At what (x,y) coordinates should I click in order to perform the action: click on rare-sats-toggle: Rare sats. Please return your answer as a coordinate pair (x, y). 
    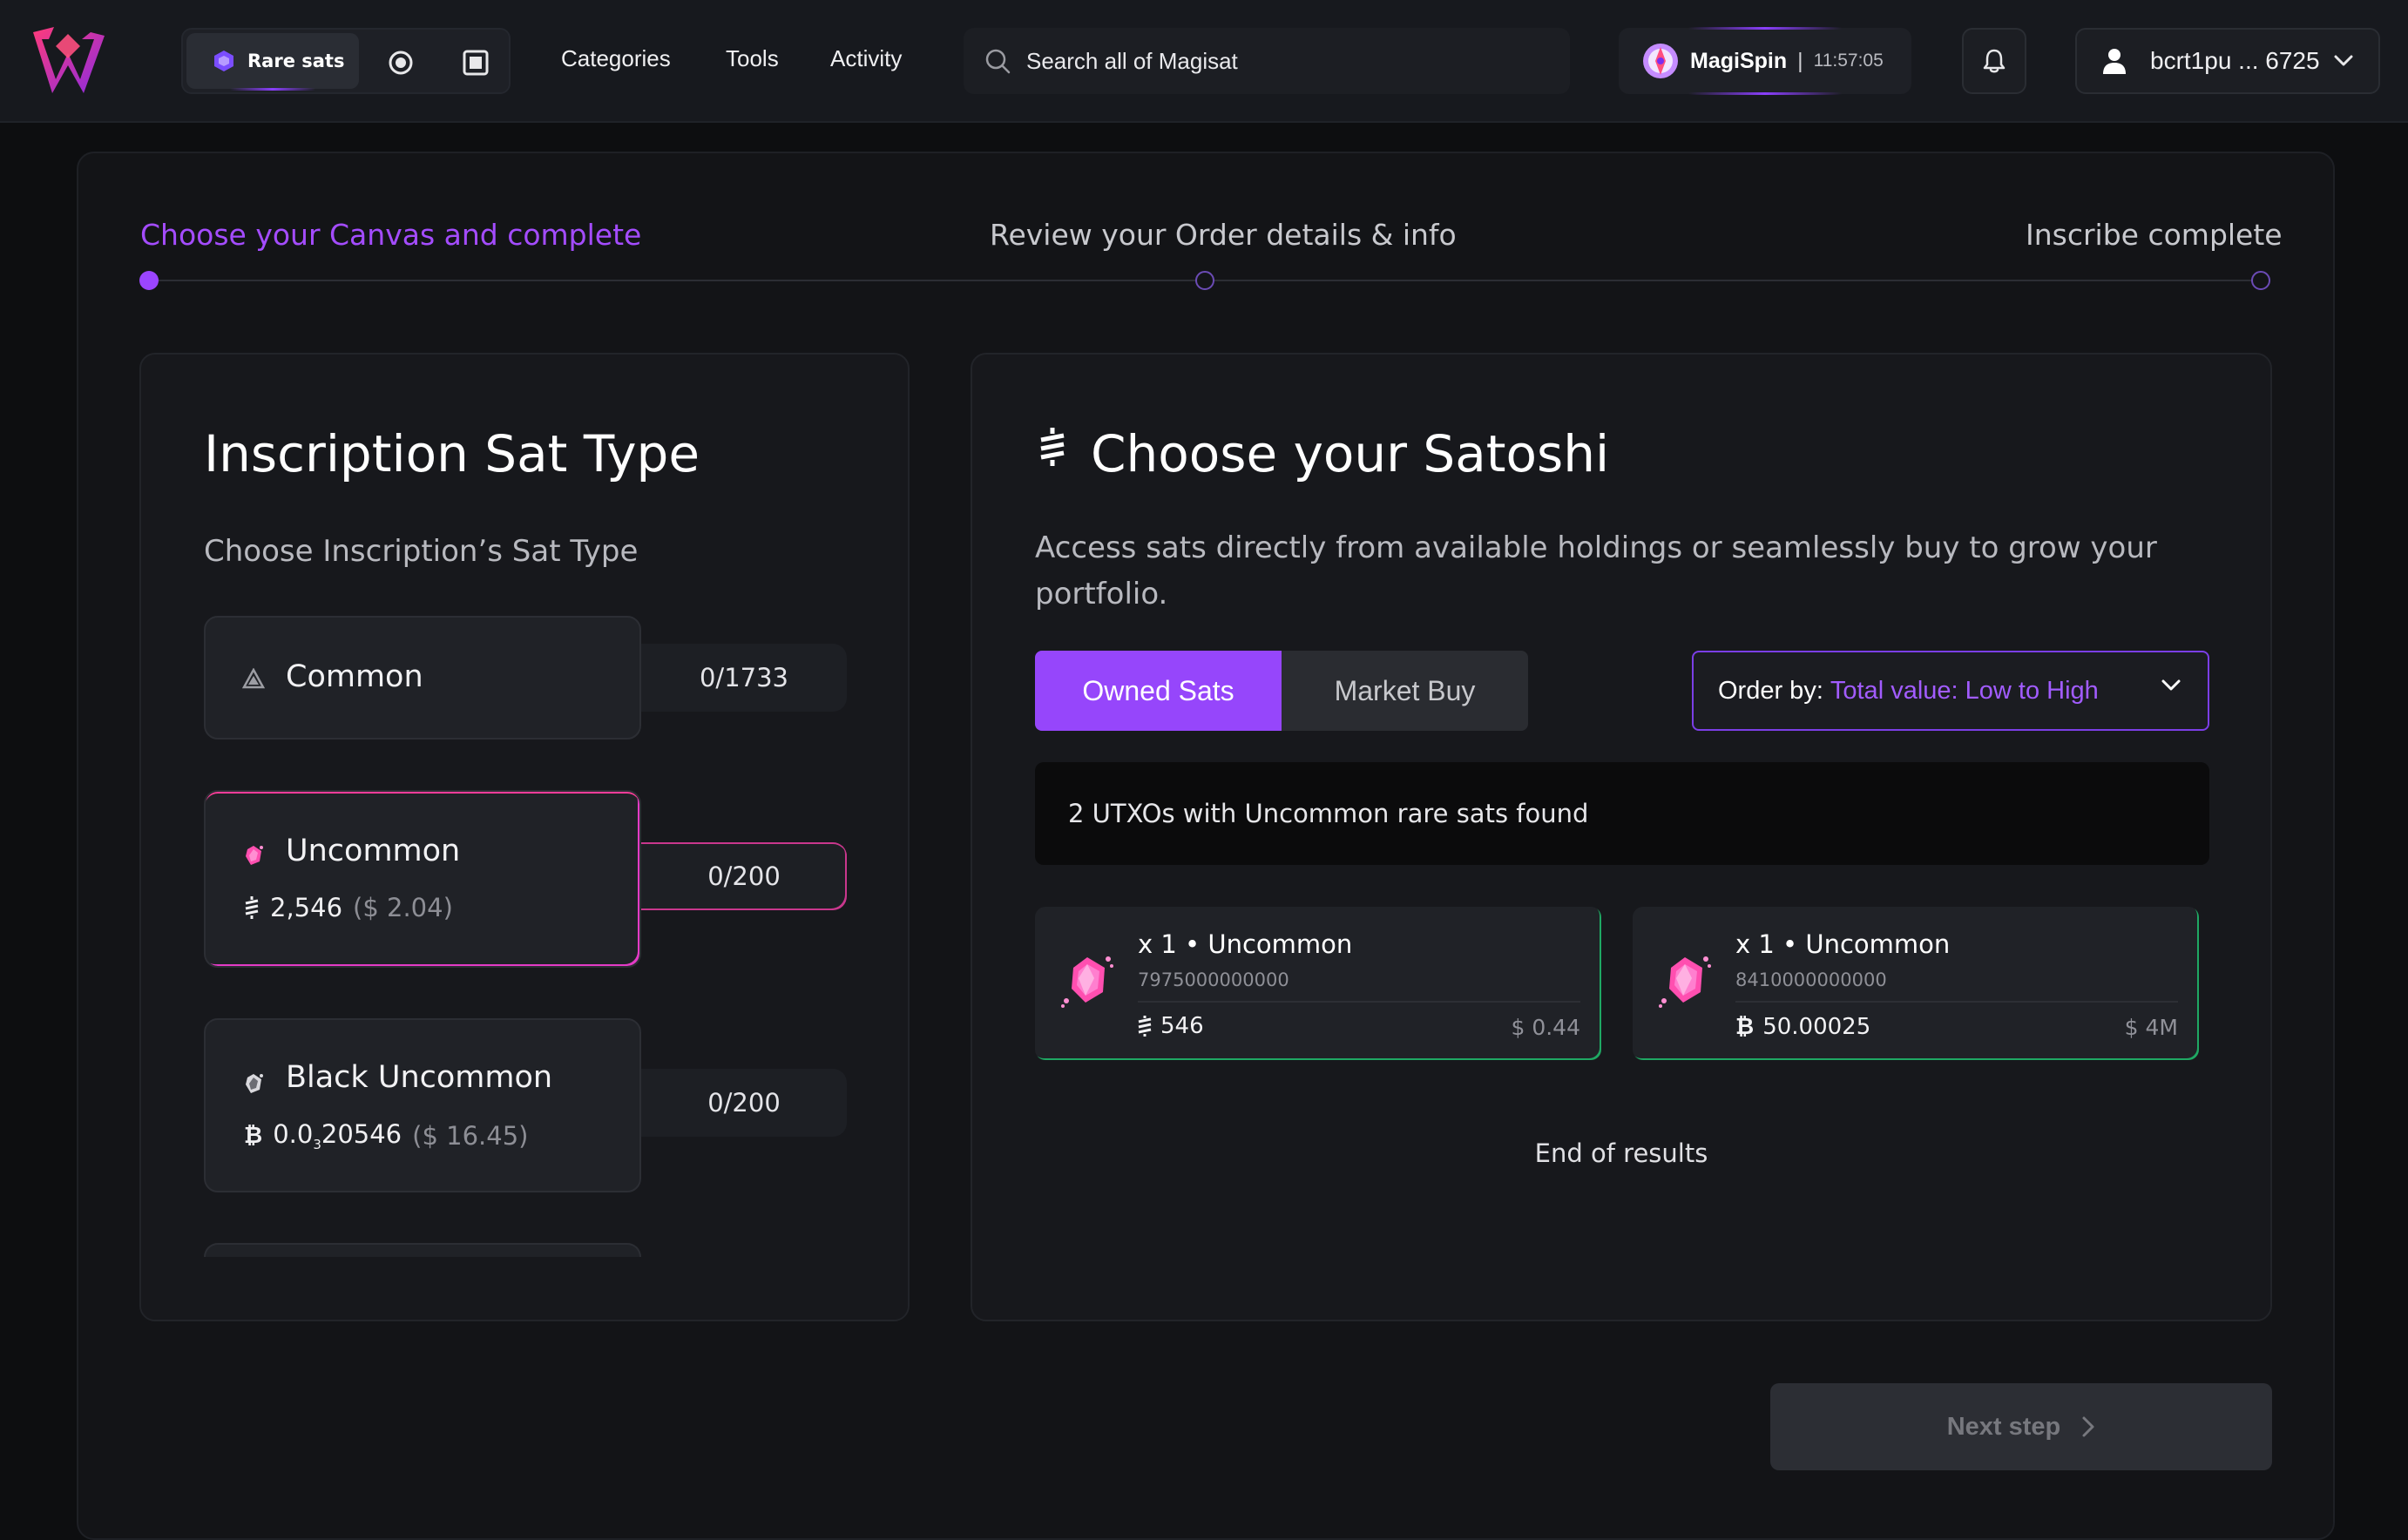
    Looking at the image, I should click on (272, 62).